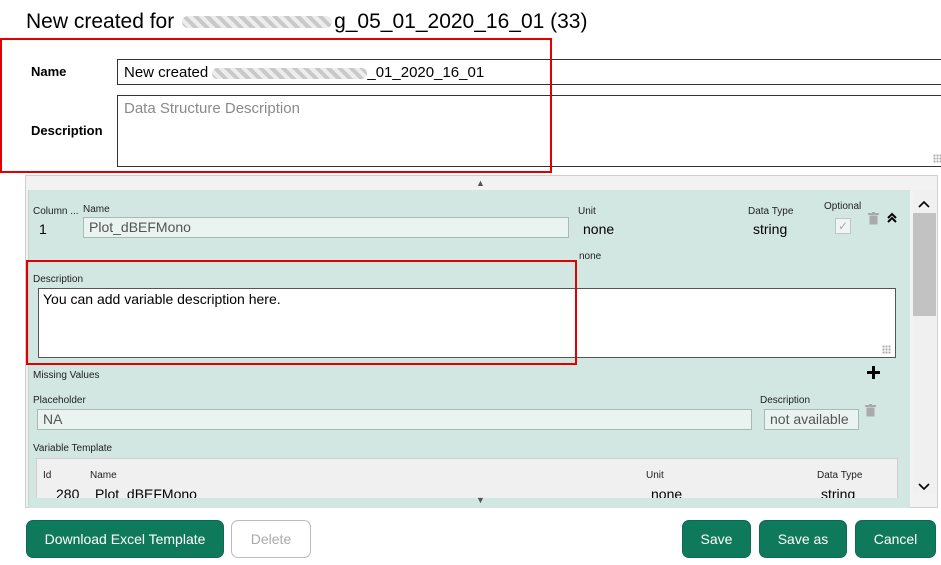 This screenshot has height=565, width=941. I want to click on save-button: Save, so click(716, 539).